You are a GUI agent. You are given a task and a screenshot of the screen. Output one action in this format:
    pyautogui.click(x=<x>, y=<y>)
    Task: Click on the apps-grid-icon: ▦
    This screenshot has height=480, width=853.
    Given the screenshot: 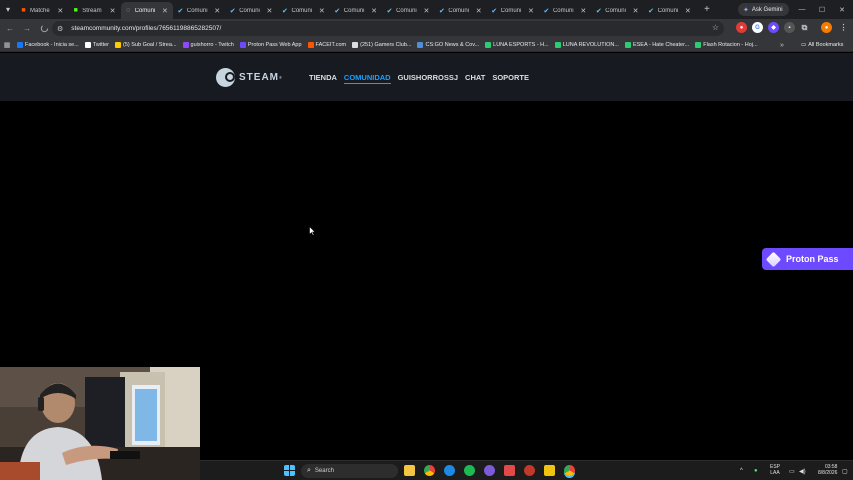 What is the action you would take?
    pyautogui.click(x=7, y=45)
    